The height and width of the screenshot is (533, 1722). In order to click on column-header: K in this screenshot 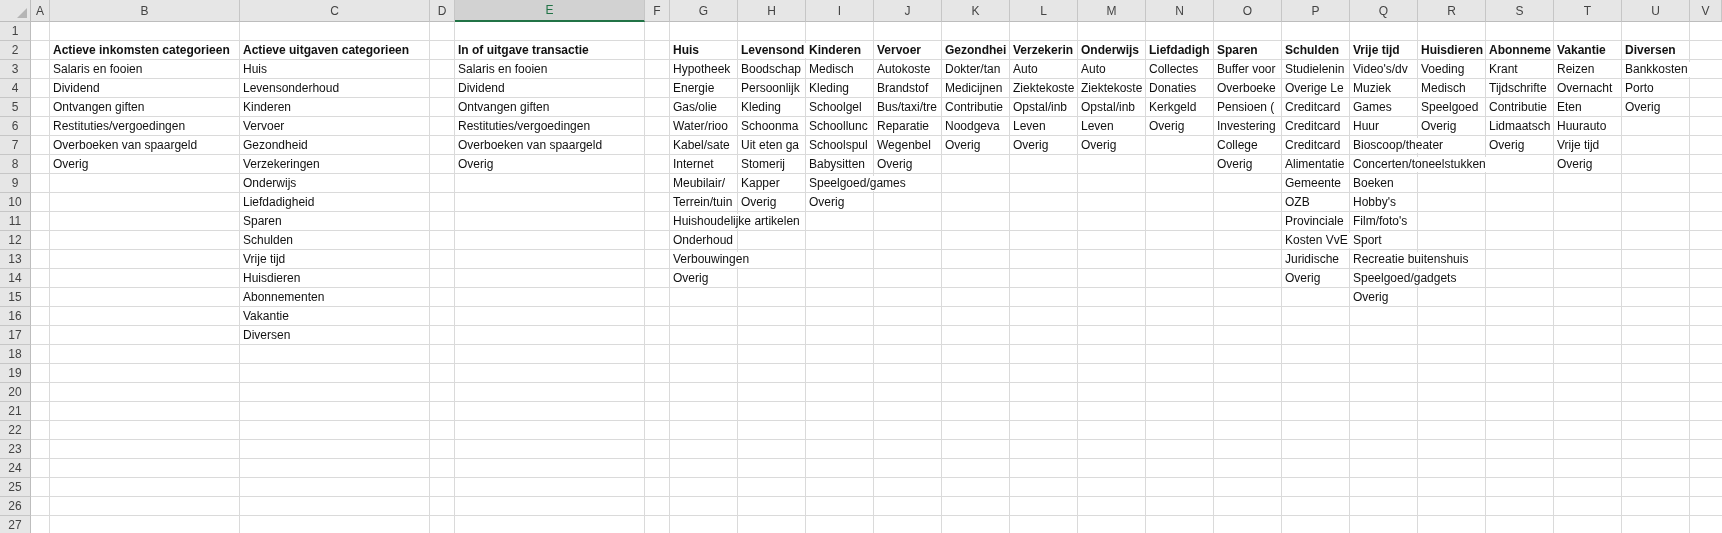, I will do `click(976, 11)`.